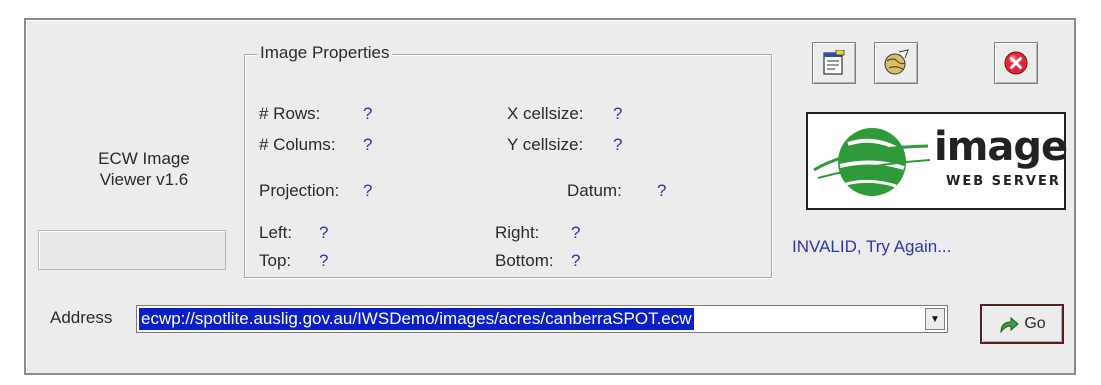 The height and width of the screenshot is (385, 1101). What do you see at coordinates (935, 319) in the screenshot?
I see `dropdown-arrow-icon: ▼` at bounding box center [935, 319].